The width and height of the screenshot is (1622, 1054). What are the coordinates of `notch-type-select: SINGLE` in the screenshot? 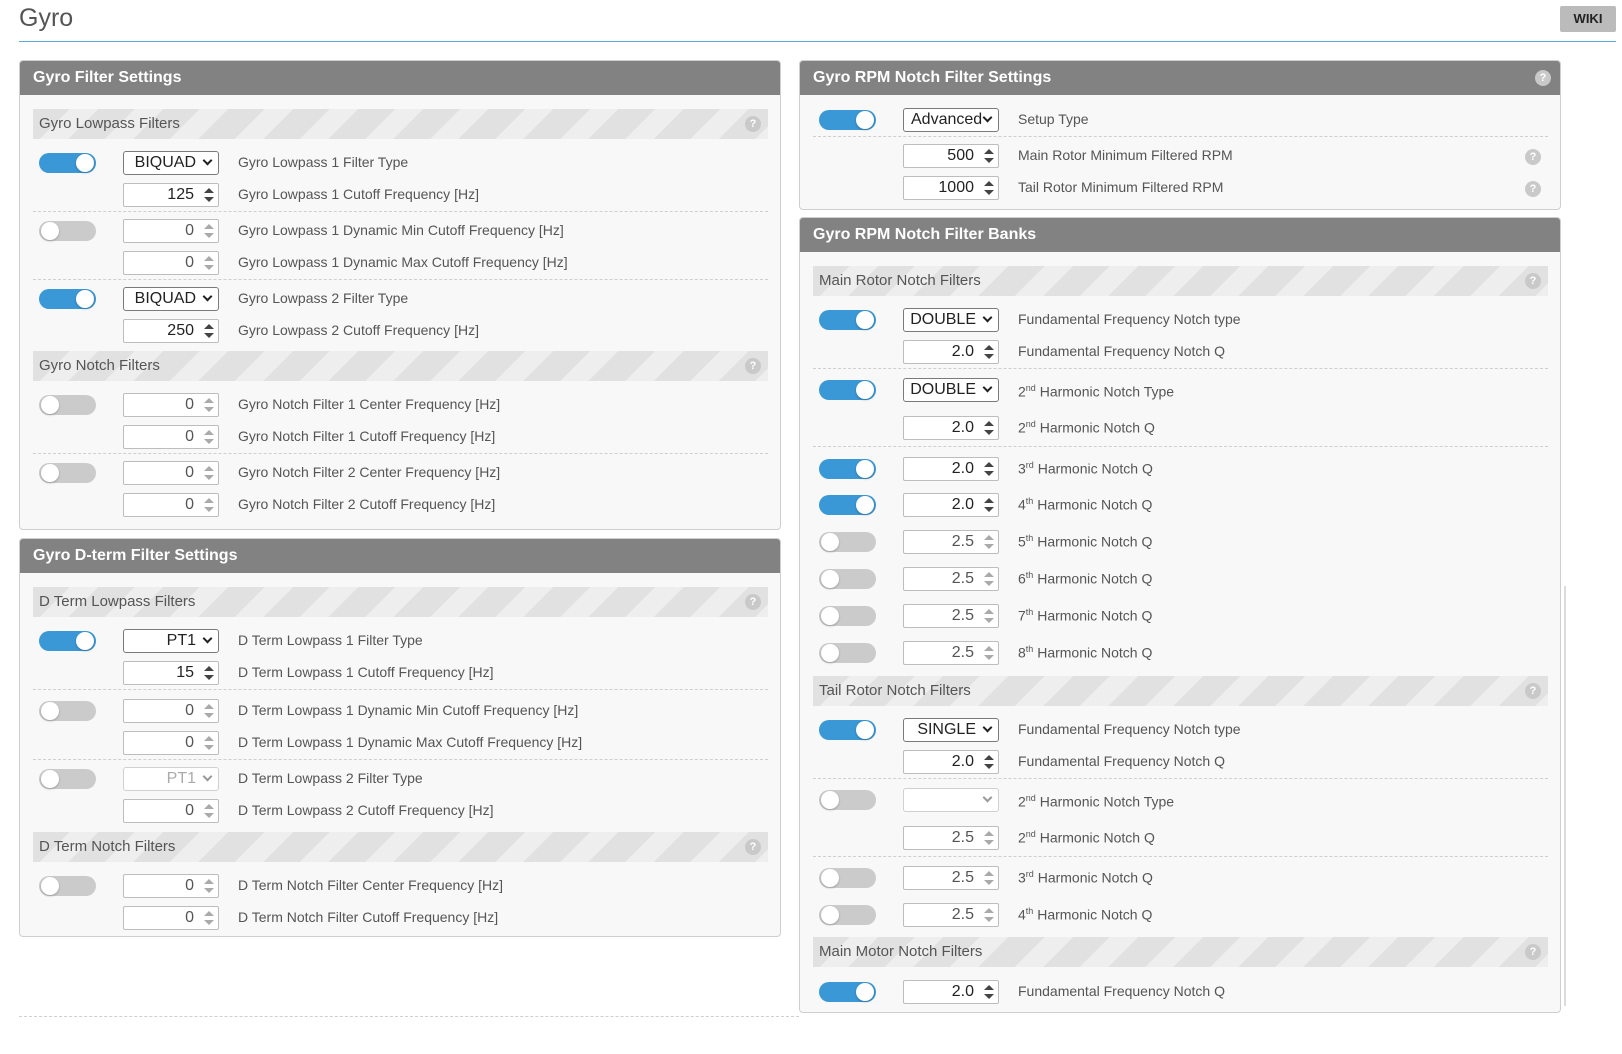 It's located at (951, 730).